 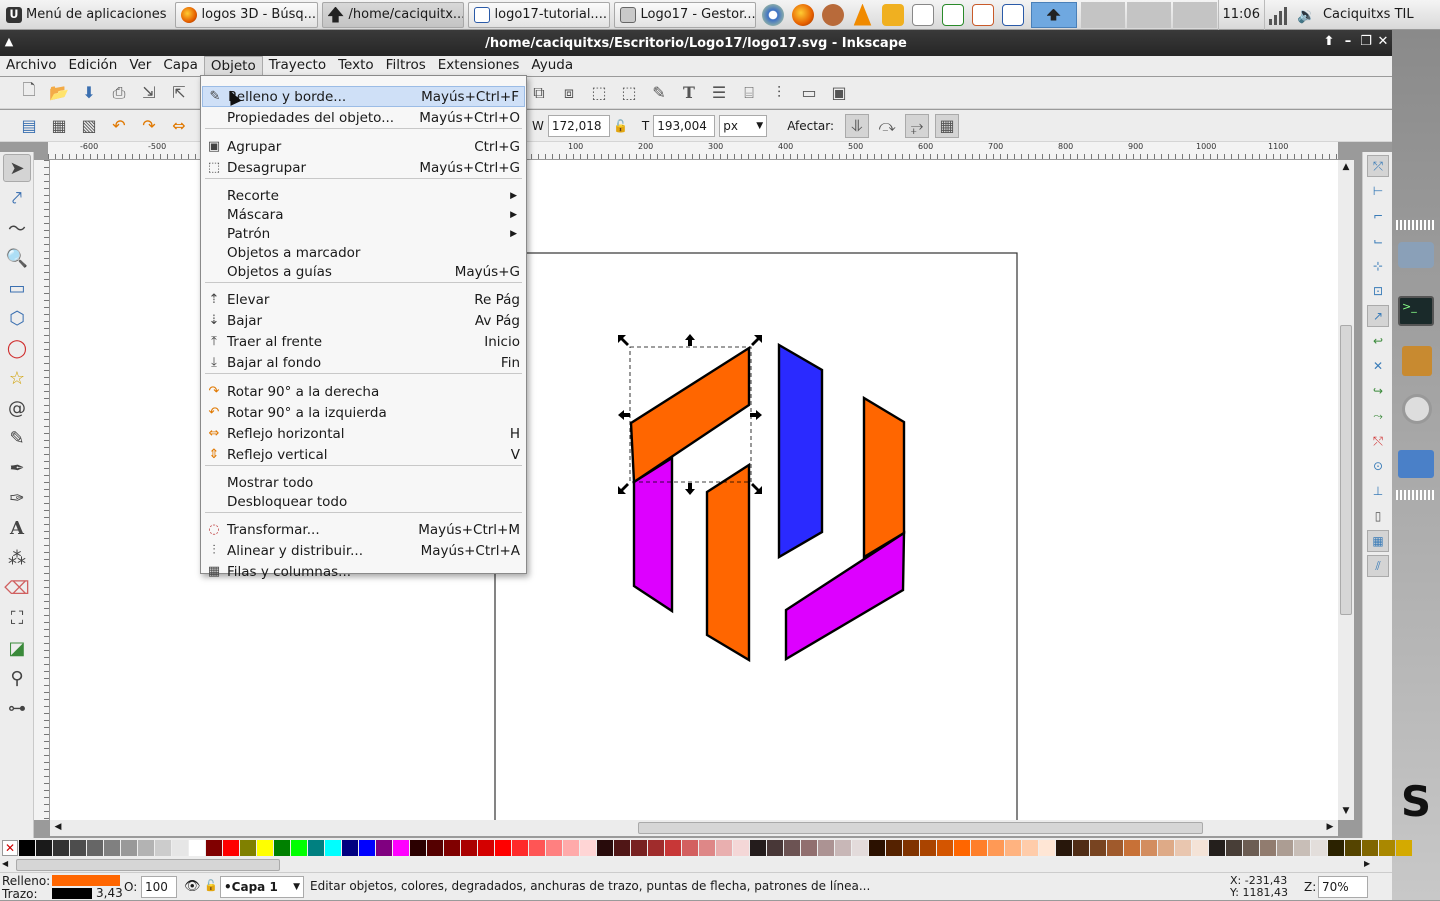 What do you see at coordinates (406, 66) in the screenshot?
I see `menu-filtros: Filtros` at bounding box center [406, 66].